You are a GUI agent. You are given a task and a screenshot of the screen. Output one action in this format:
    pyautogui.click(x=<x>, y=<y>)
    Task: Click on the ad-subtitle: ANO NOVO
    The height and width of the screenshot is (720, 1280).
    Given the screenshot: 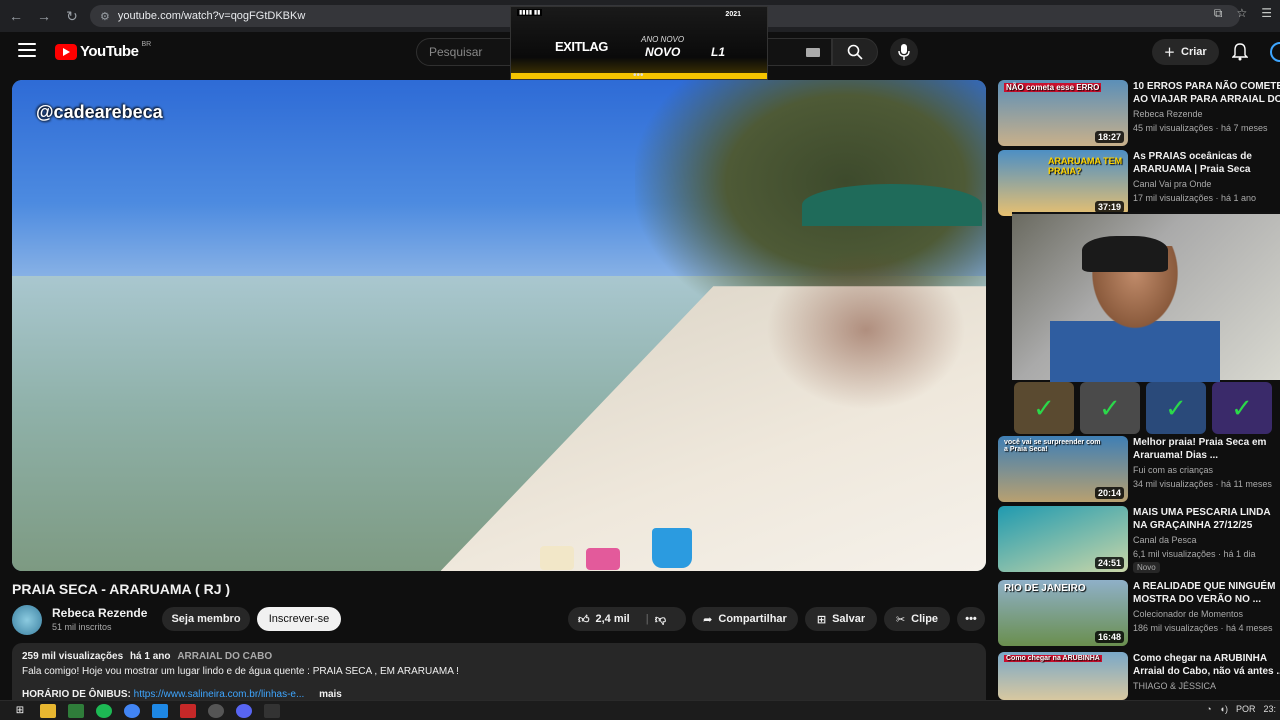 What is the action you would take?
    pyautogui.click(x=663, y=39)
    